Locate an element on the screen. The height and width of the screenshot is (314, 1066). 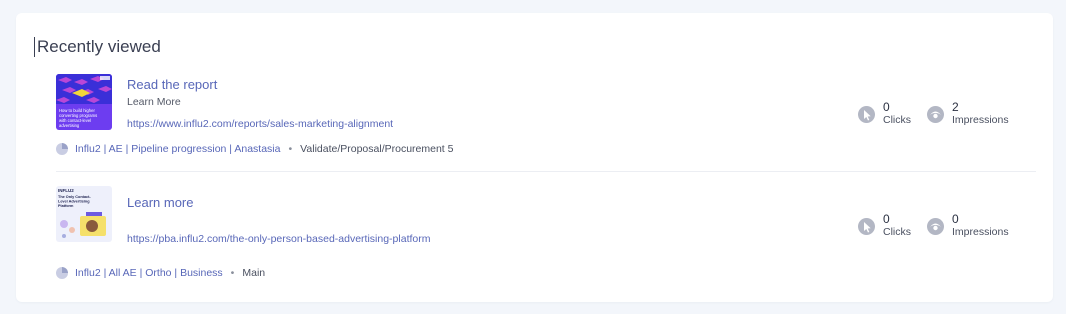
campaign-stage: Validate/Proposal/Procurement 5 is located at coordinates (377, 149).